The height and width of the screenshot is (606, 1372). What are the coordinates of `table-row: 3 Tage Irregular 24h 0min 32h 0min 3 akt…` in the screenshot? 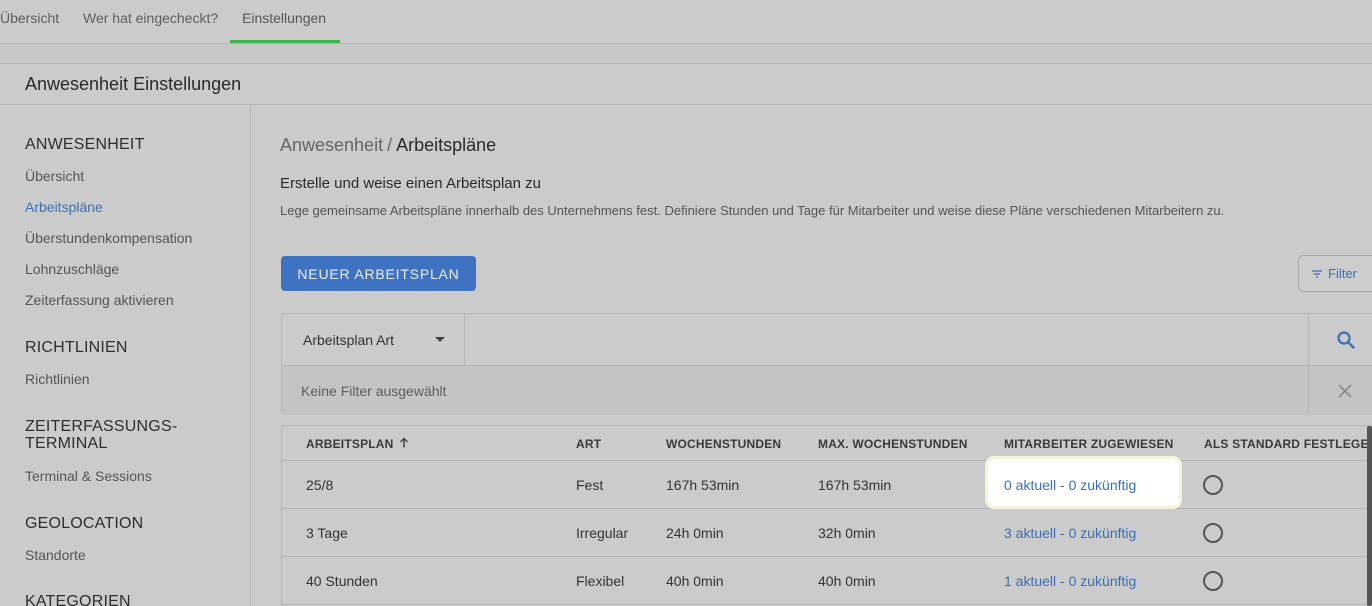 It's located at (827, 533).